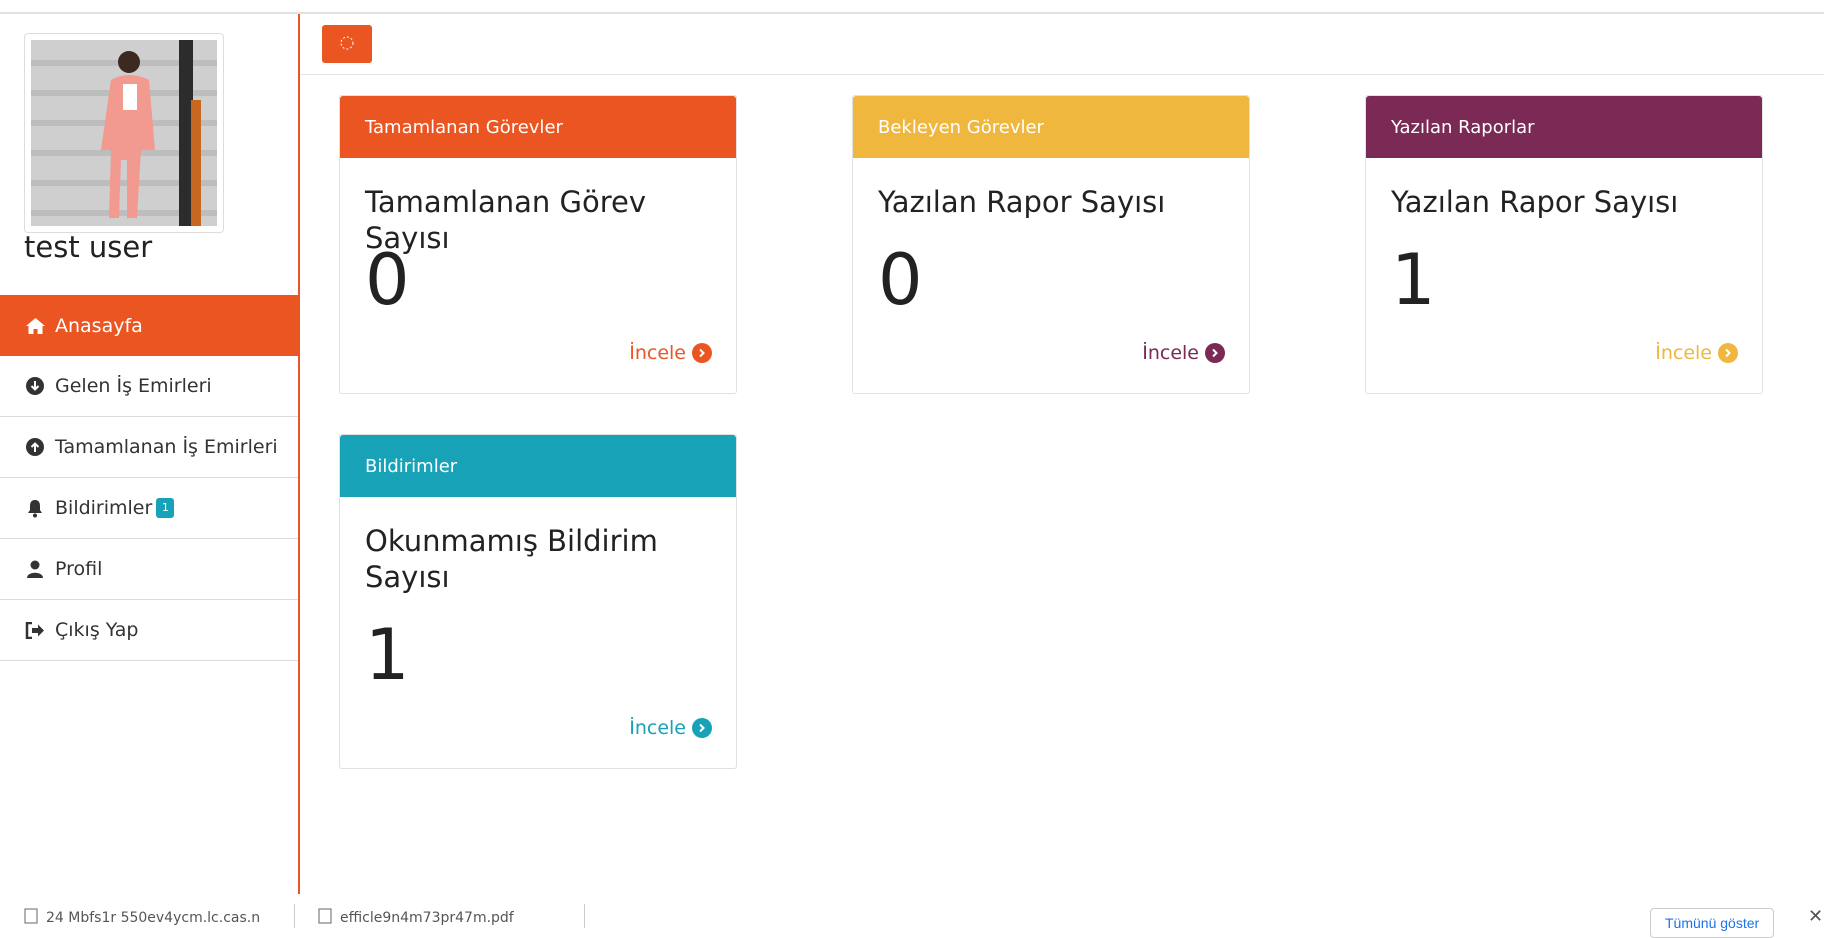 The width and height of the screenshot is (1824, 938). I want to click on card-title: Okunmamış Bildirim Sayısı, so click(511, 559).